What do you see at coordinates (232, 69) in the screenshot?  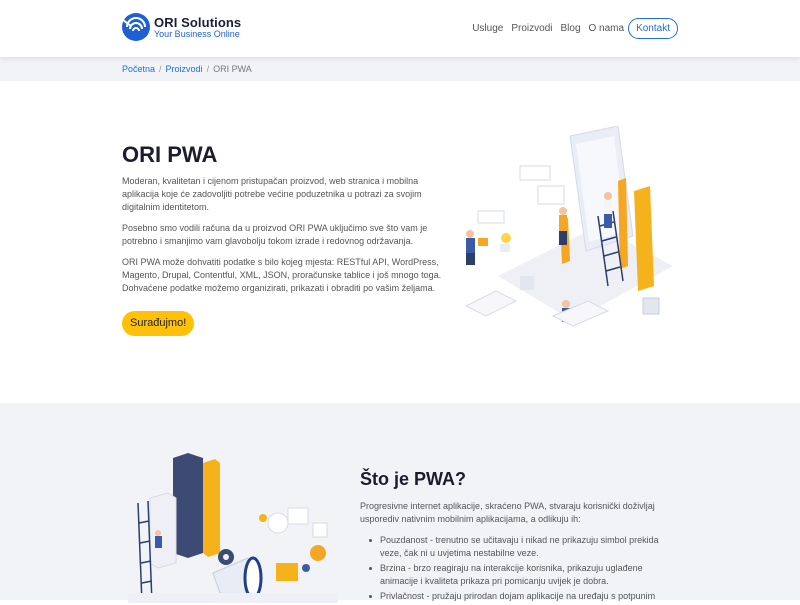 I see `breadcrumb-current: ORI PWA` at bounding box center [232, 69].